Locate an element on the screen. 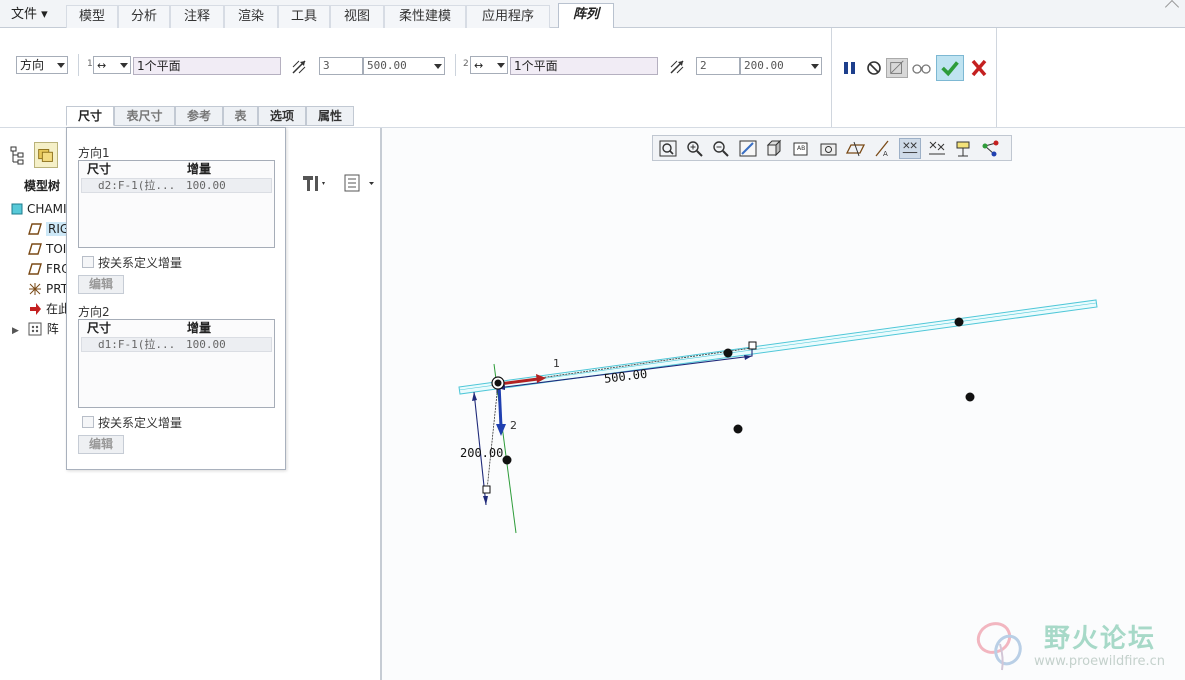  file-menu: 文件 ▾ is located at coordinates (29, 15).